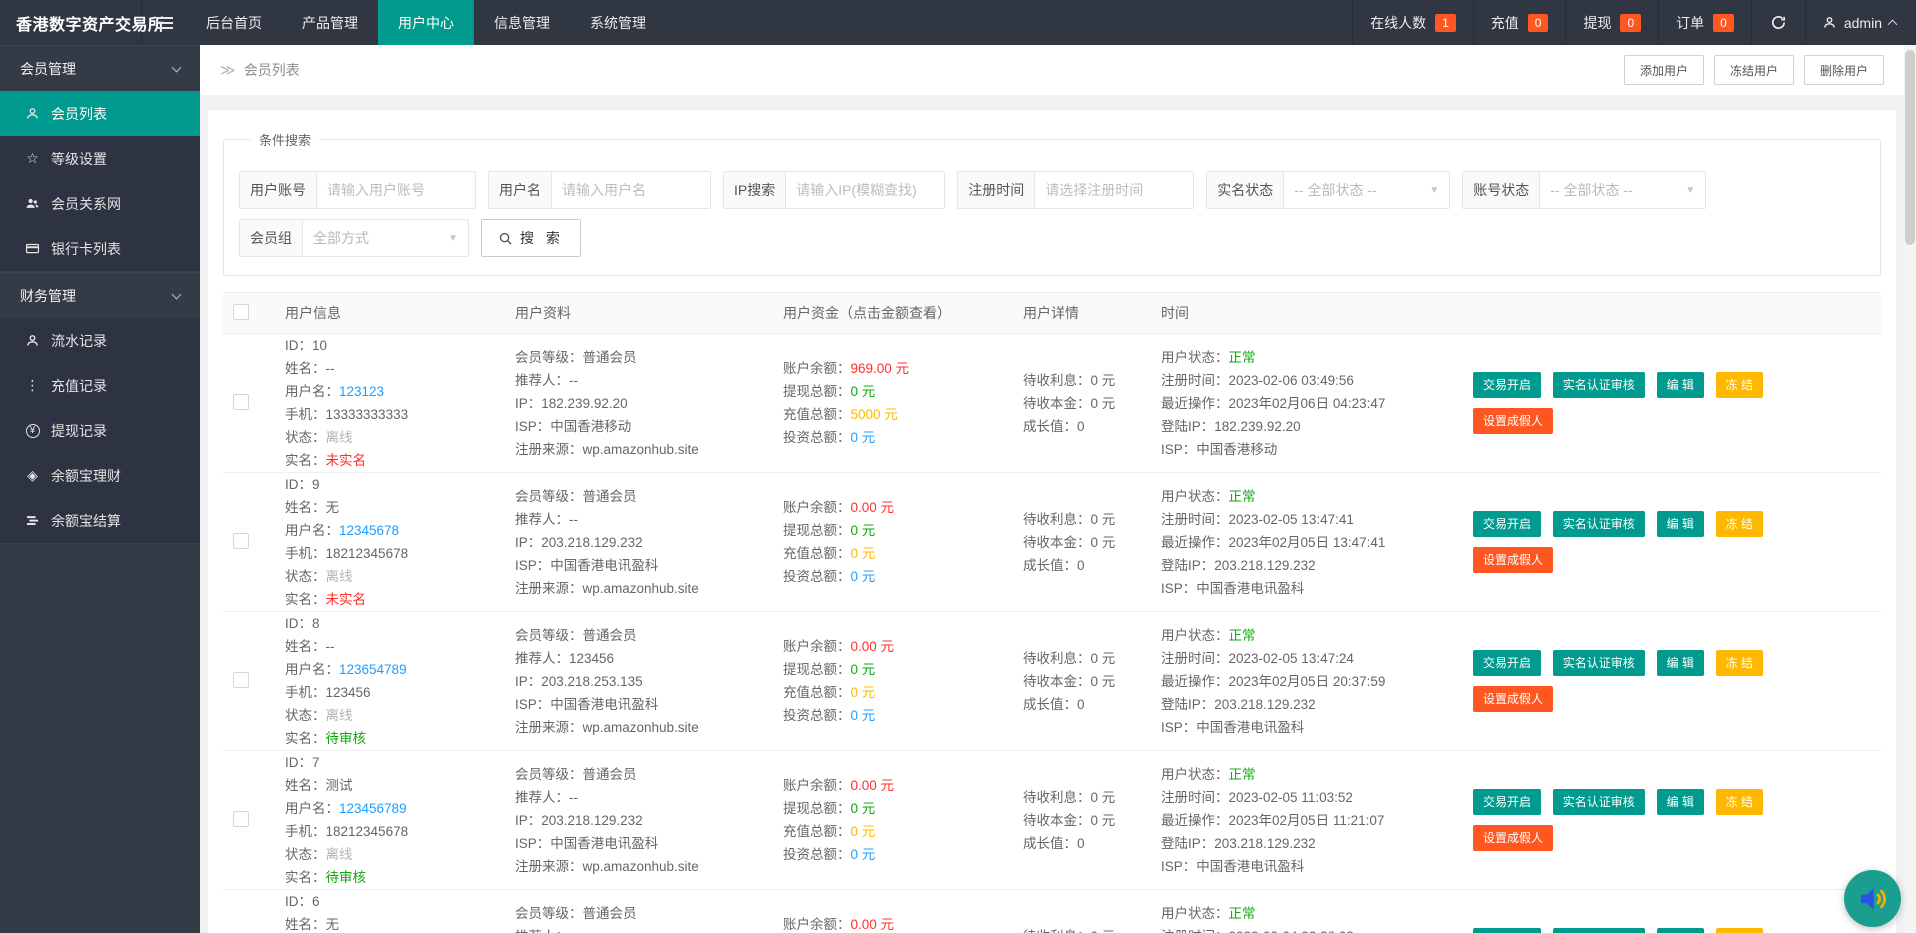  What do you see at coordinates (385, 238) in the screenshot?
I see `member-group-select: 全部方式 ▼` at bounding box center [385, 238].